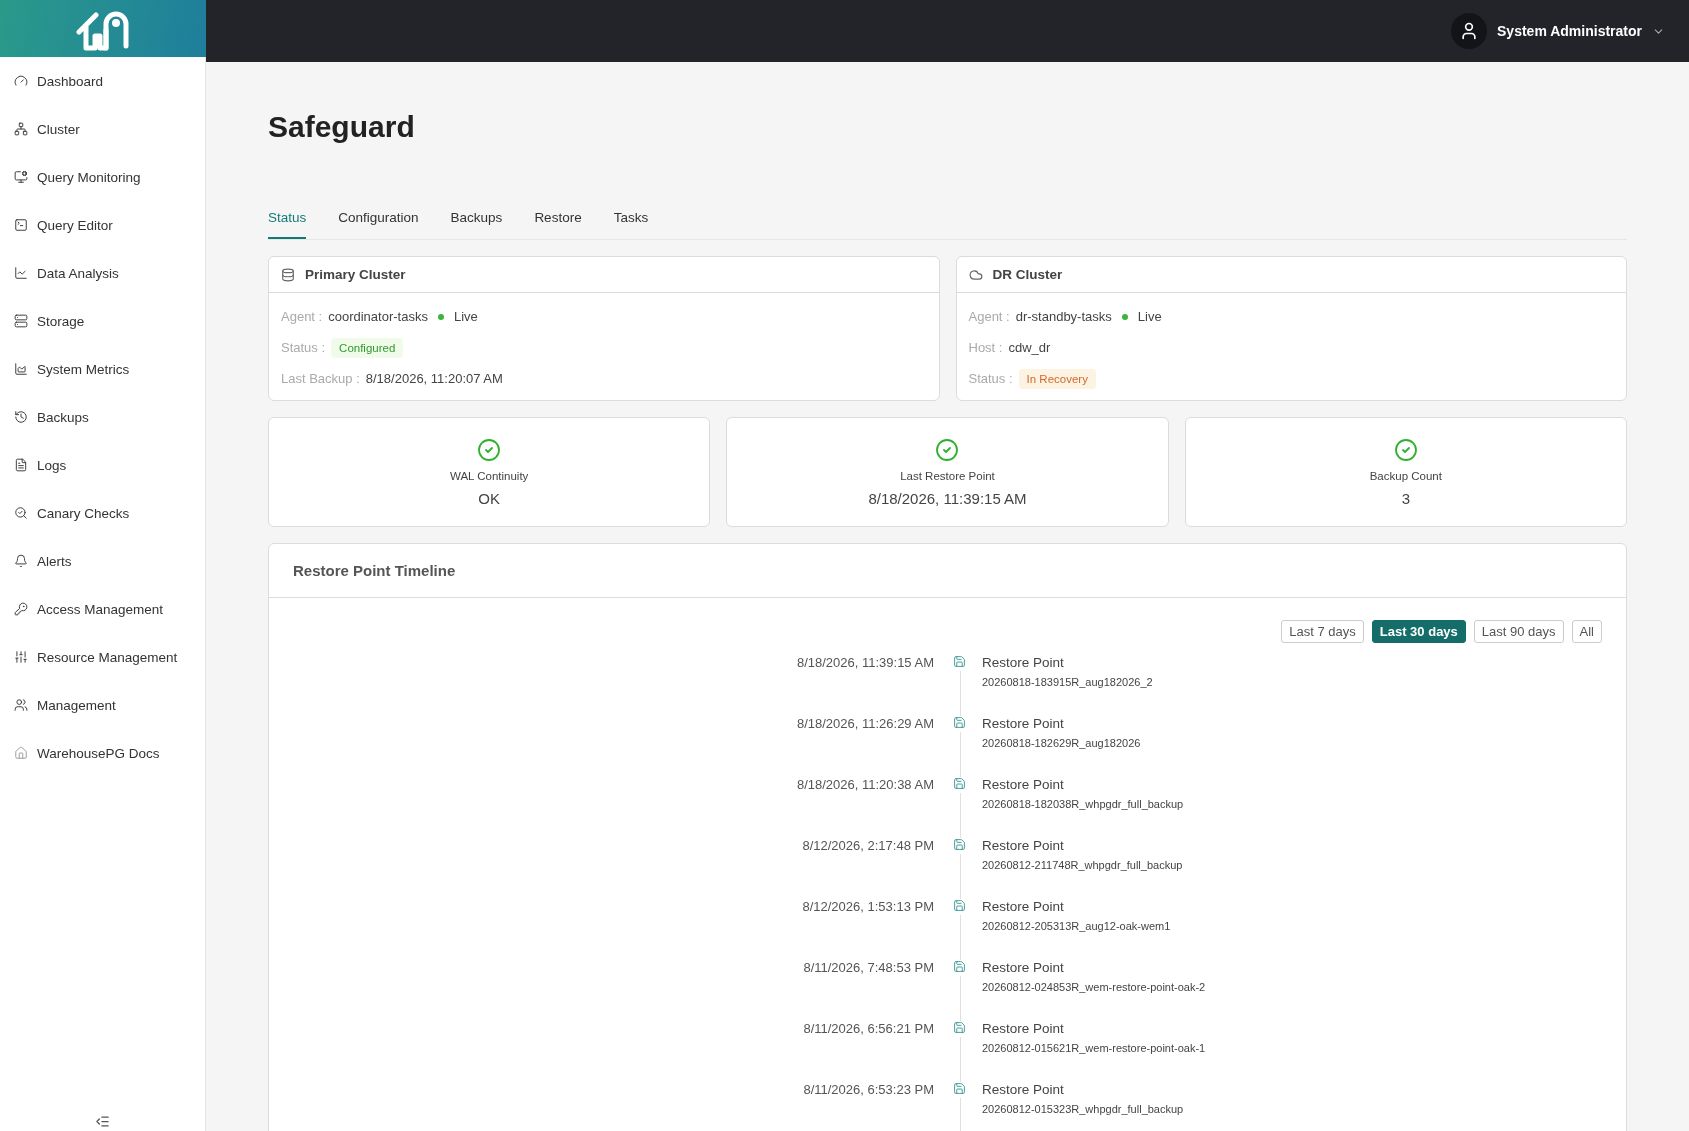 The image size is (1689, 1131). Describe the element at coordinates (102, 1121) in the screenshot. I see `collapse-icon` at that location.